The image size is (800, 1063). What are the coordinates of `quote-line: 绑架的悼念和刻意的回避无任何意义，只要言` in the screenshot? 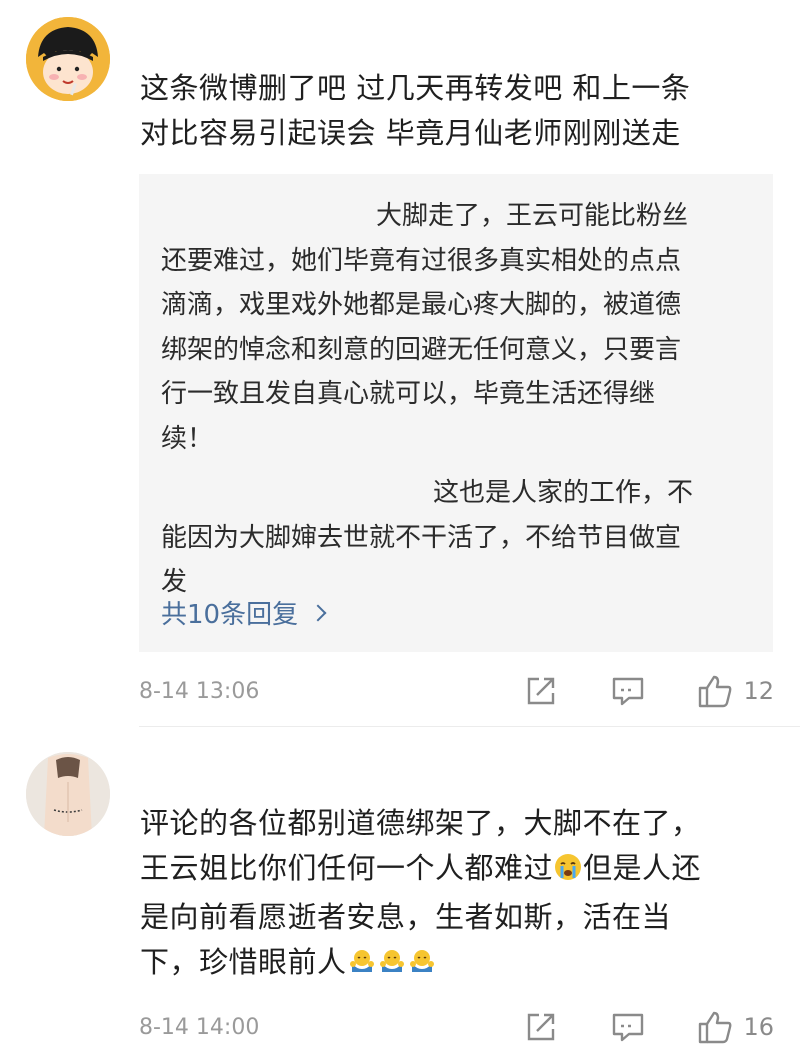 It's located at (421, 349).